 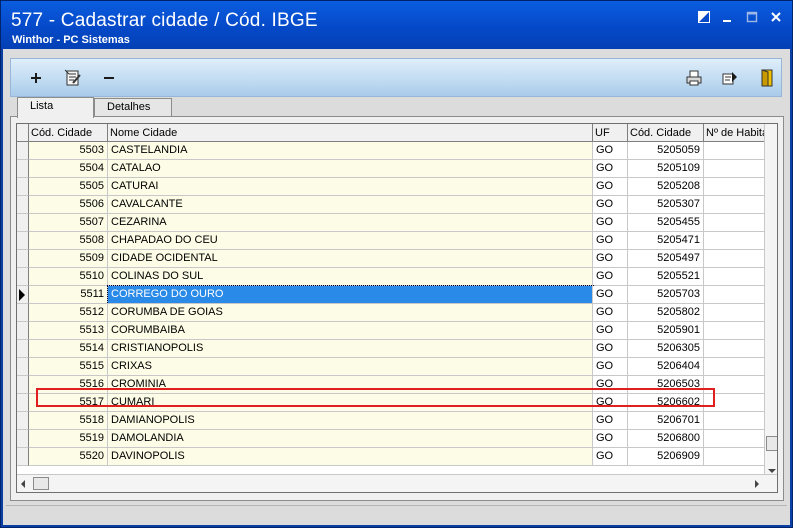 I want to click on header-nome-cidade: Nome Cidade, so click(x=350, y=133).